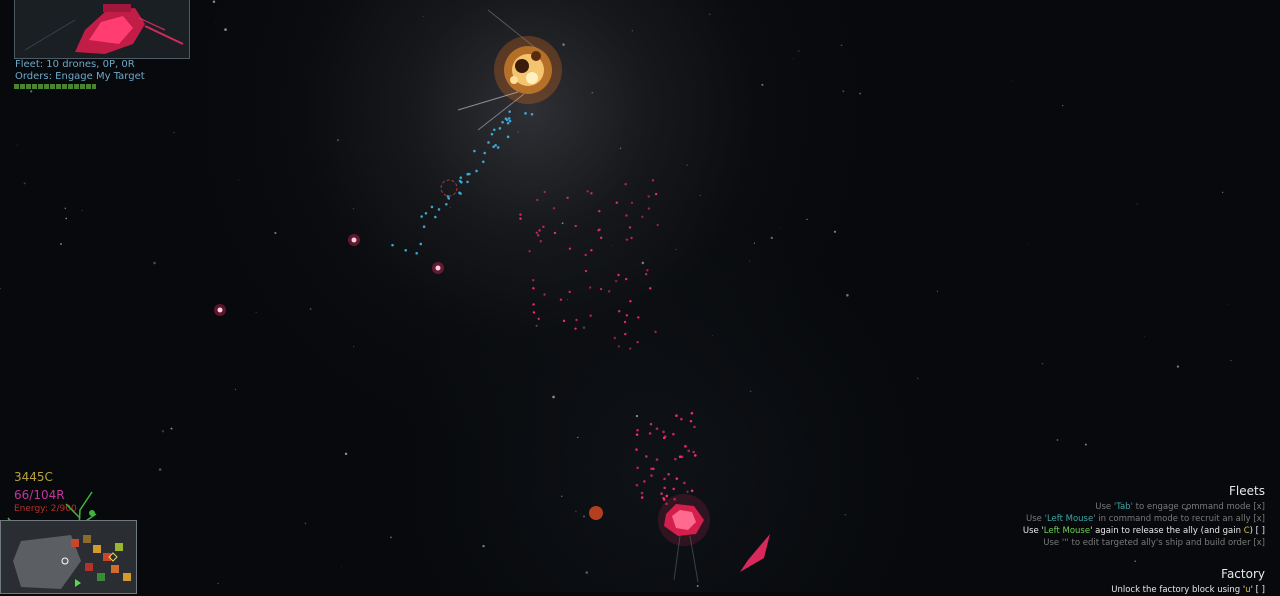  I want to click on fleet-orders: Orders: Engage My Target, so click(80, 76).